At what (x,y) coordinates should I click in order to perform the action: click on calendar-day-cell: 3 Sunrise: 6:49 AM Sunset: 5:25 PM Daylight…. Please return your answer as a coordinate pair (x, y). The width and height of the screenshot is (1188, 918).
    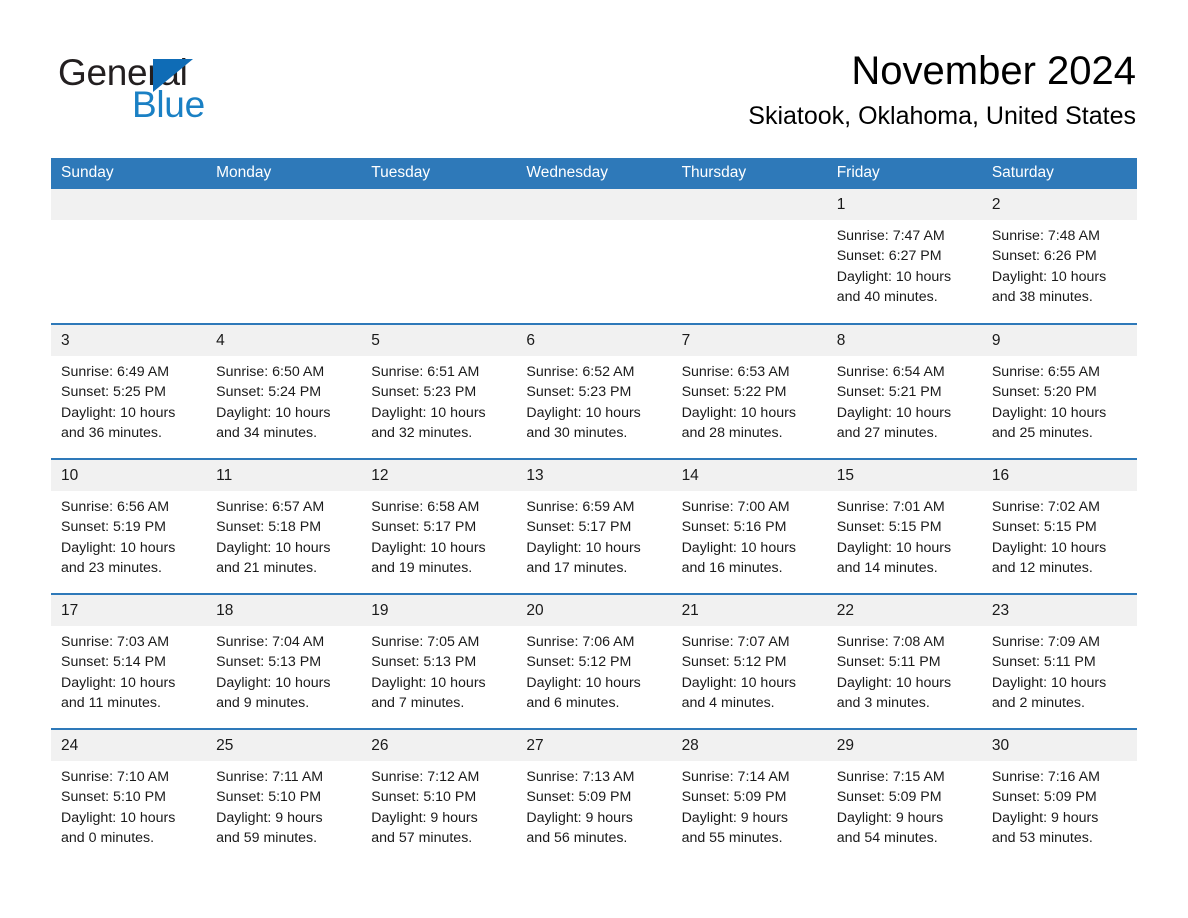
    Looking at the image, I should click on (129, 391).